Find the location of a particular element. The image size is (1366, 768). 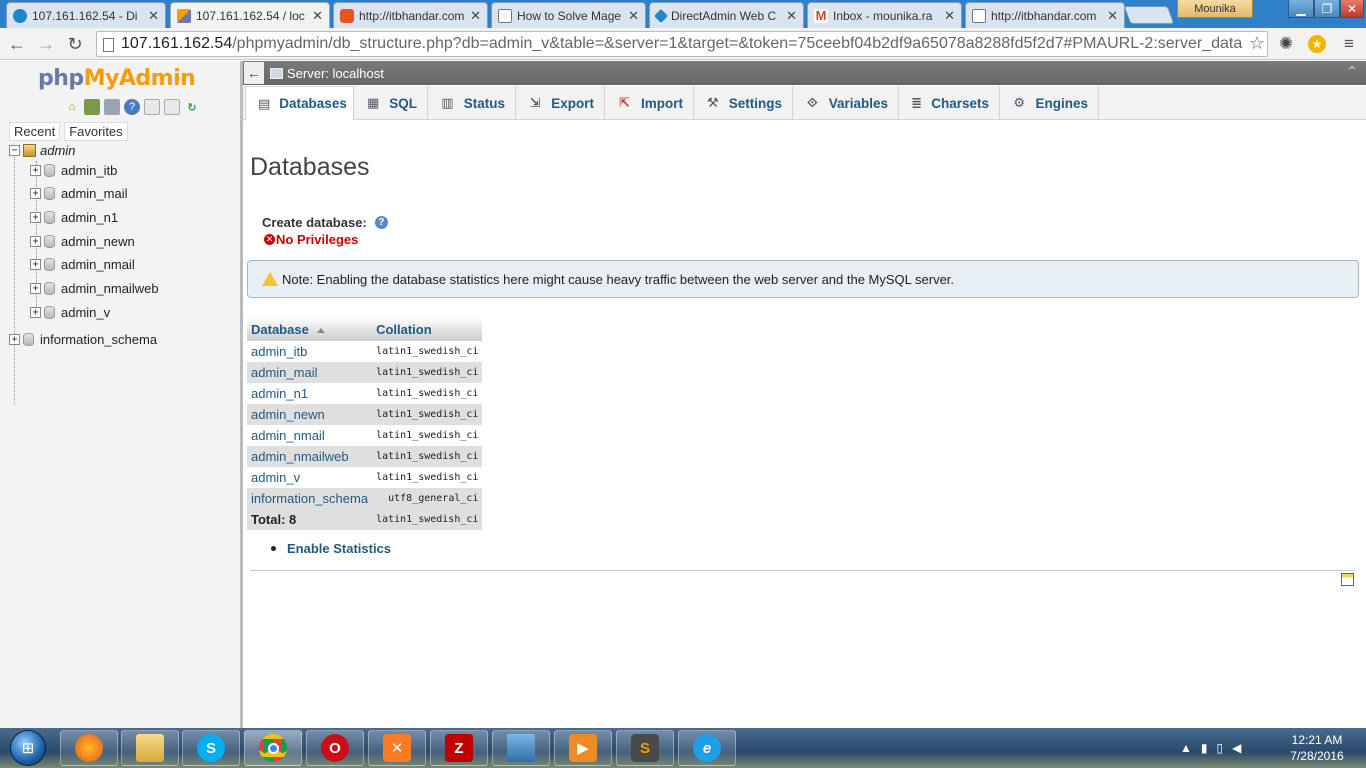

bookmark-star-icon: ☆ is located at coordinates (1255, 43).